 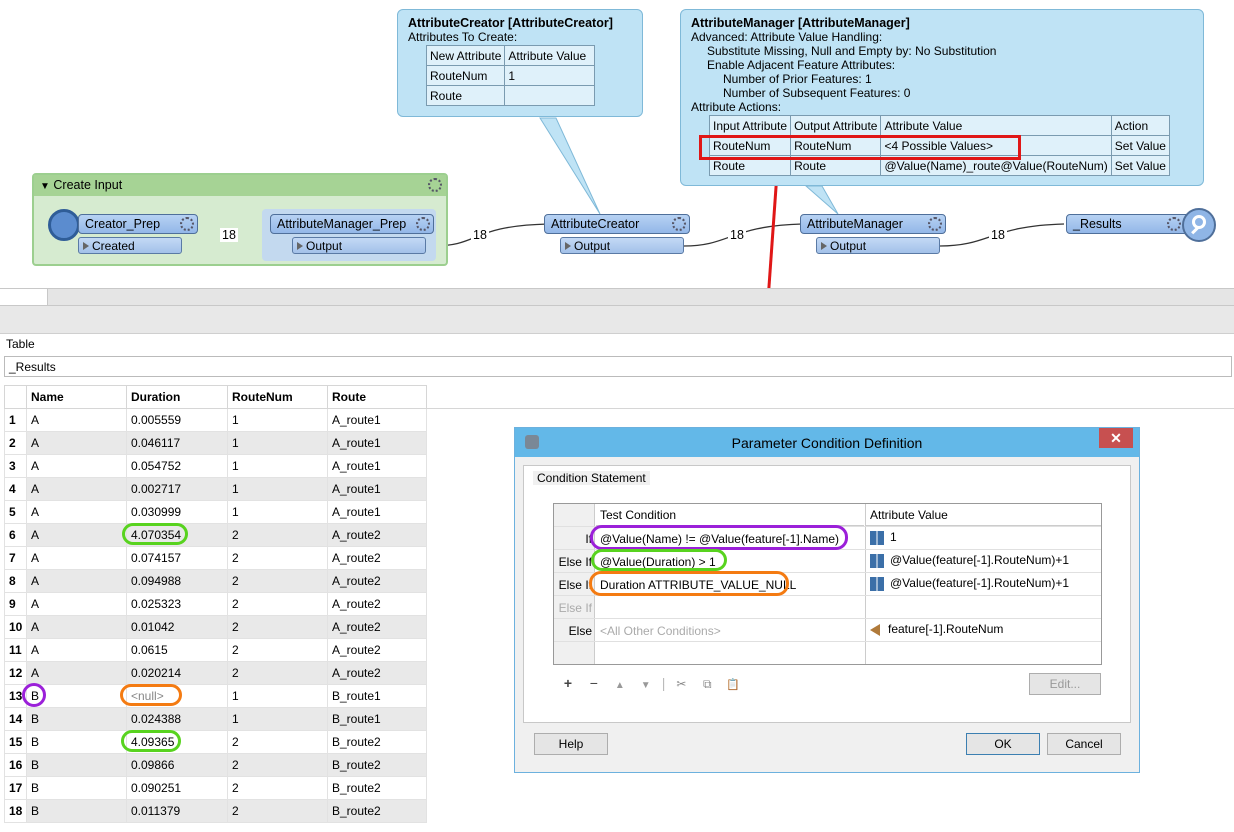 What do you see at coordinates (138, 224) in the screenshot?
I see `creator-prep-transformer: Creator_Prep` at bounding box center [138, 224].